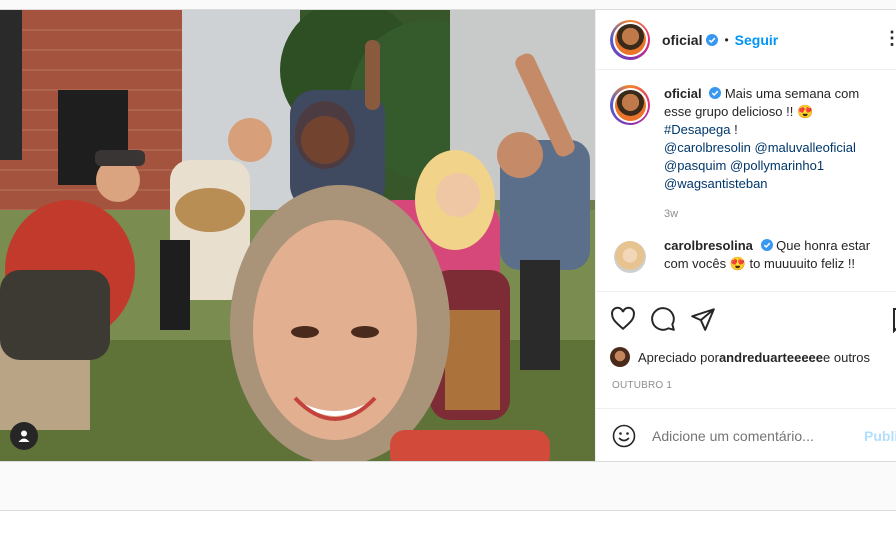 Image resolution: width=896 pixels, height=547 pixels. I want to click on likes-summary: Apreciado por andreduarteeeee e outros, so click(740, 357).